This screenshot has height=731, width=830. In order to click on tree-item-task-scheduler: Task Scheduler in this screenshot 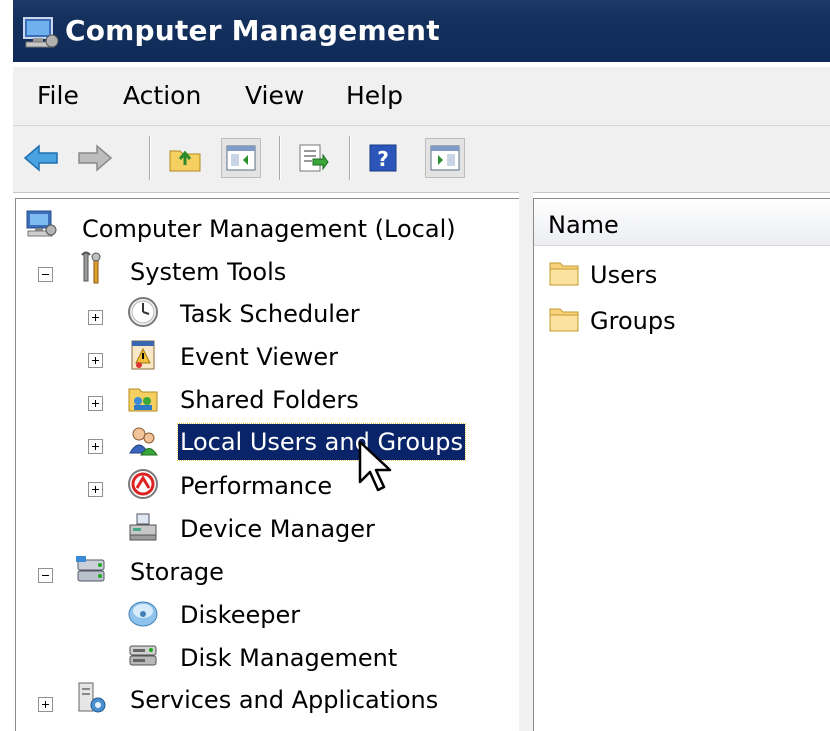, I will do `click(270, 314)`.